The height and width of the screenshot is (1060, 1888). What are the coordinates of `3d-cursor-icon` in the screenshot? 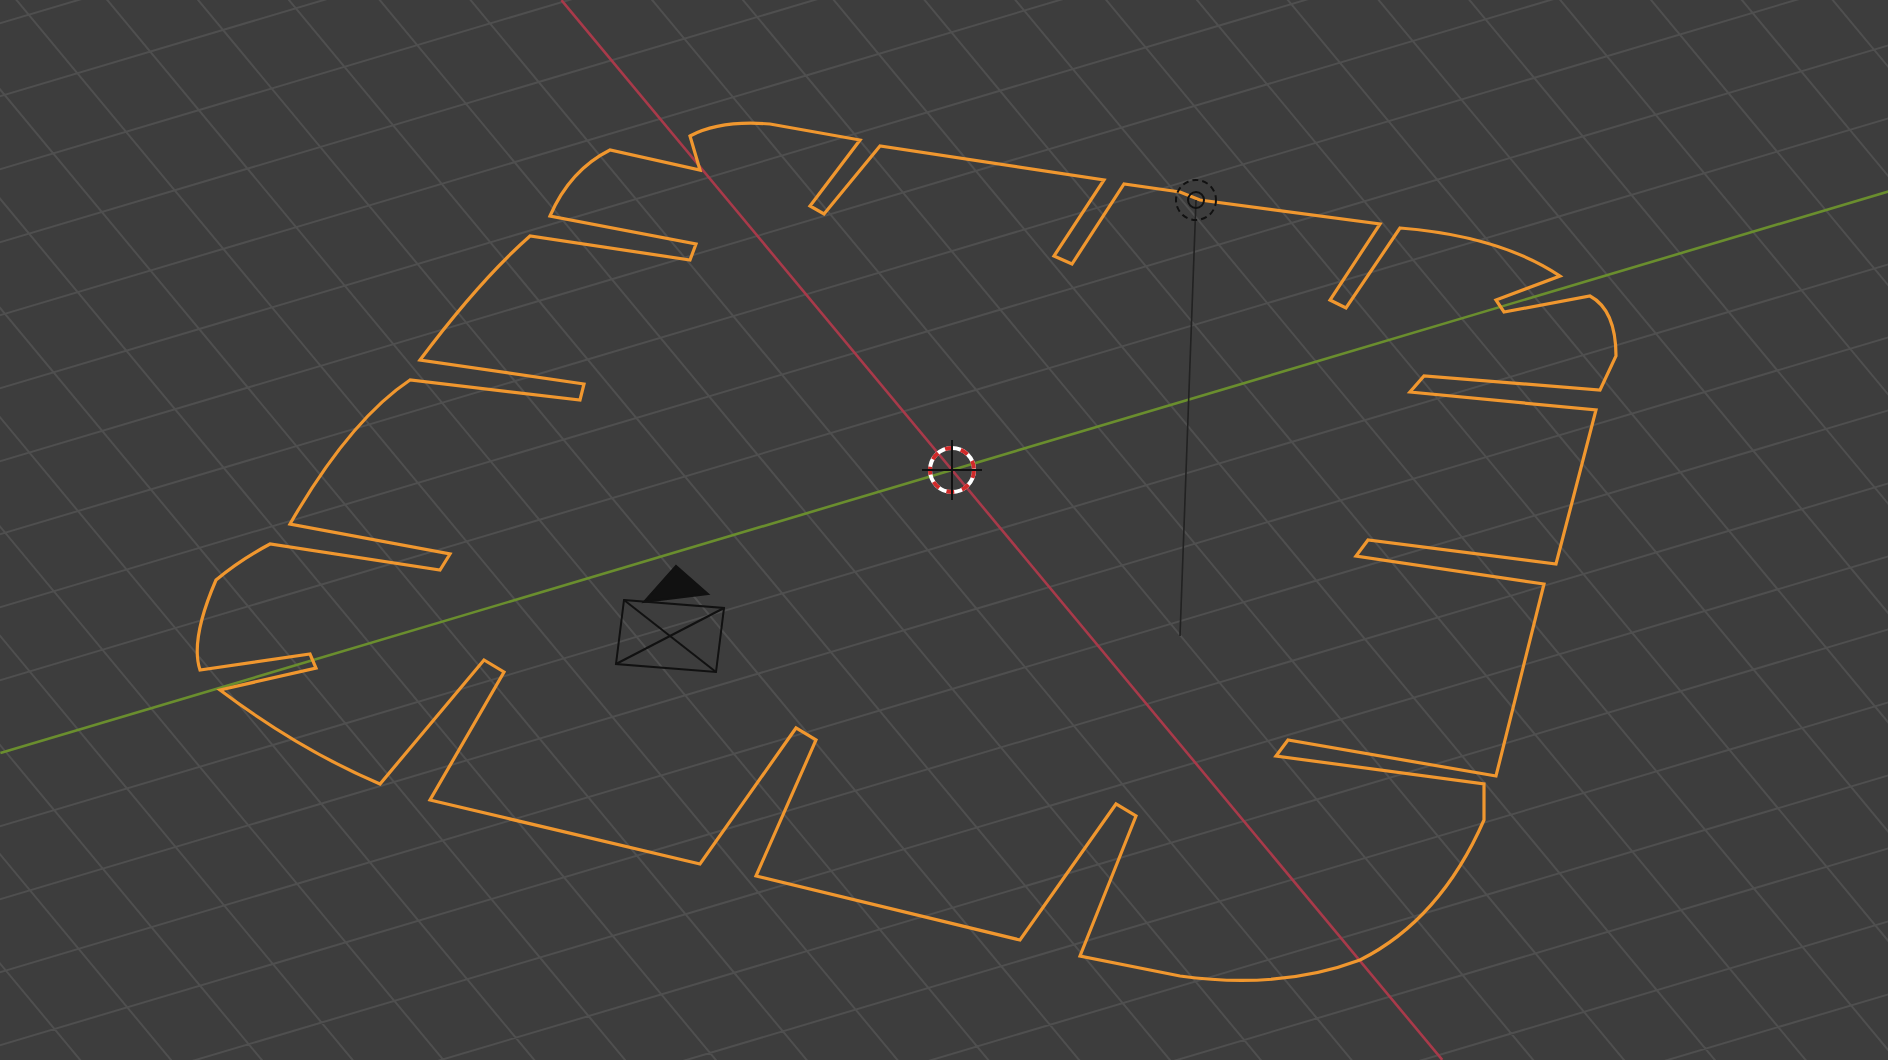 It's located at (952, 470).